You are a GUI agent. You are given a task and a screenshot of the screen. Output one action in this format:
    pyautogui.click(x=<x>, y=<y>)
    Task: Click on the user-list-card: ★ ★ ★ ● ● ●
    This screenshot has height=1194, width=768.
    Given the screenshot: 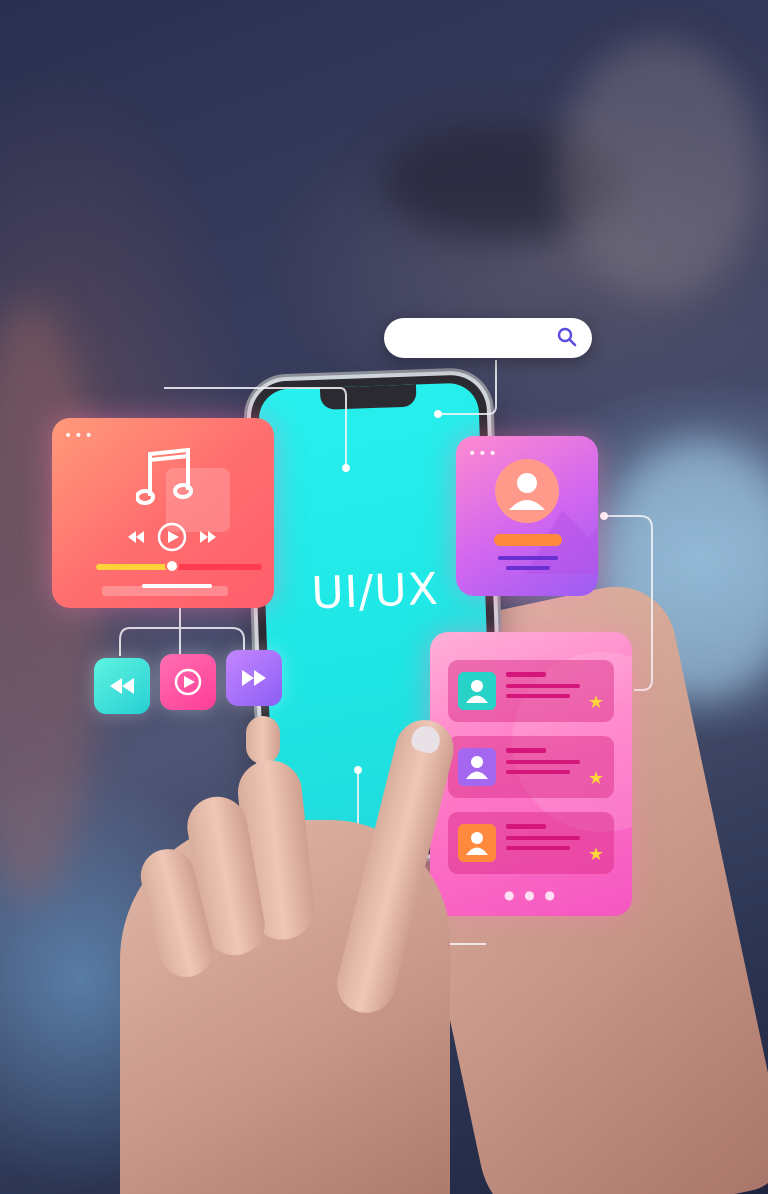 What is the action you would take?
    pyautogui.click(x=531, y=774)
    